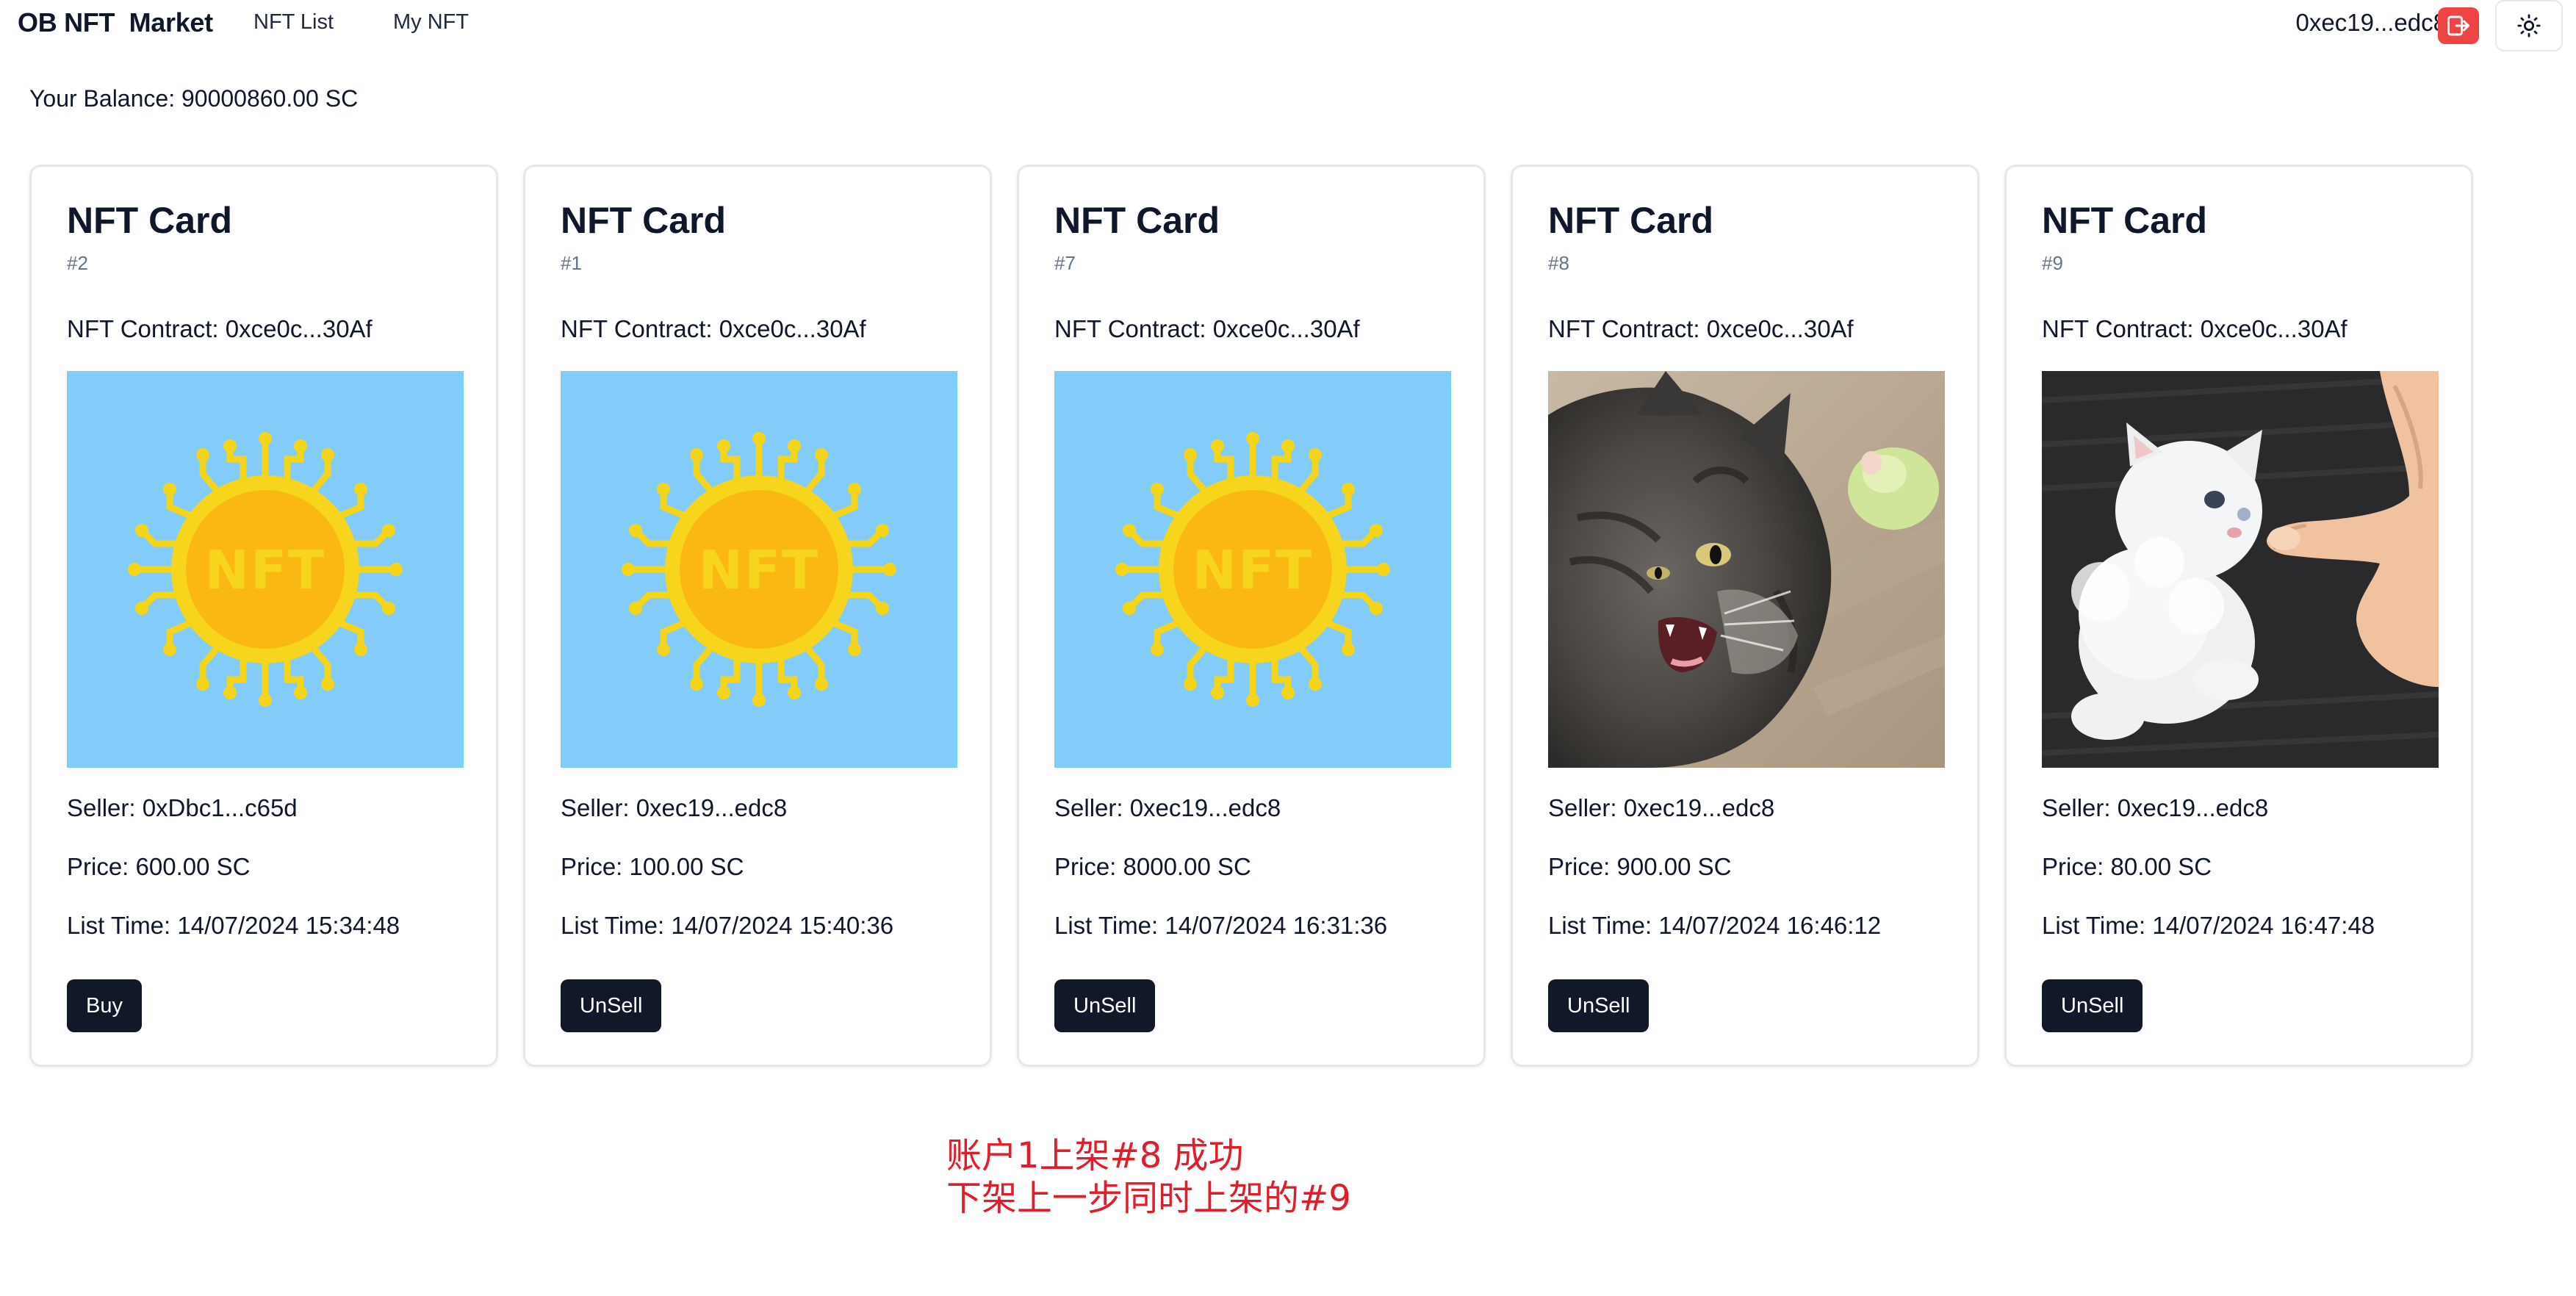 The width and height of the screenshot is (2576, 1296). What do you see at coordinates (1095, 1155) in the screenshot?
I see `annotation-line-1: 账户1上架#8 成功` at bounding box center [1095, 1155].